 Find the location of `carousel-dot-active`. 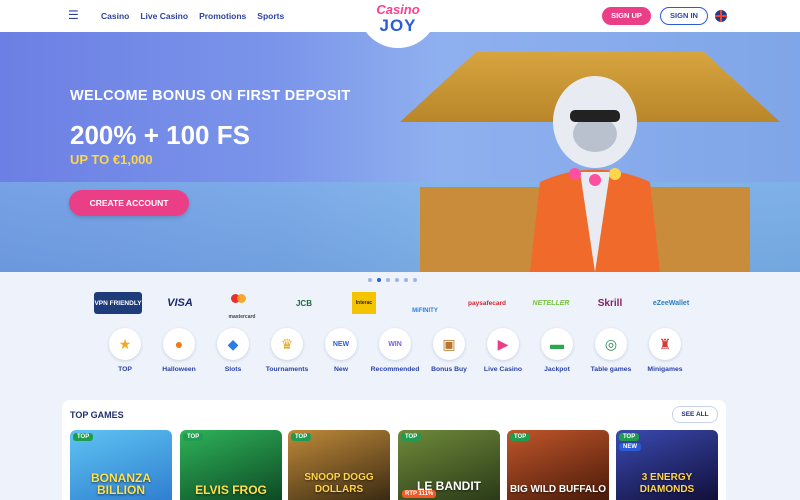

carousel-dot-active is located at coordinates (379, 280).